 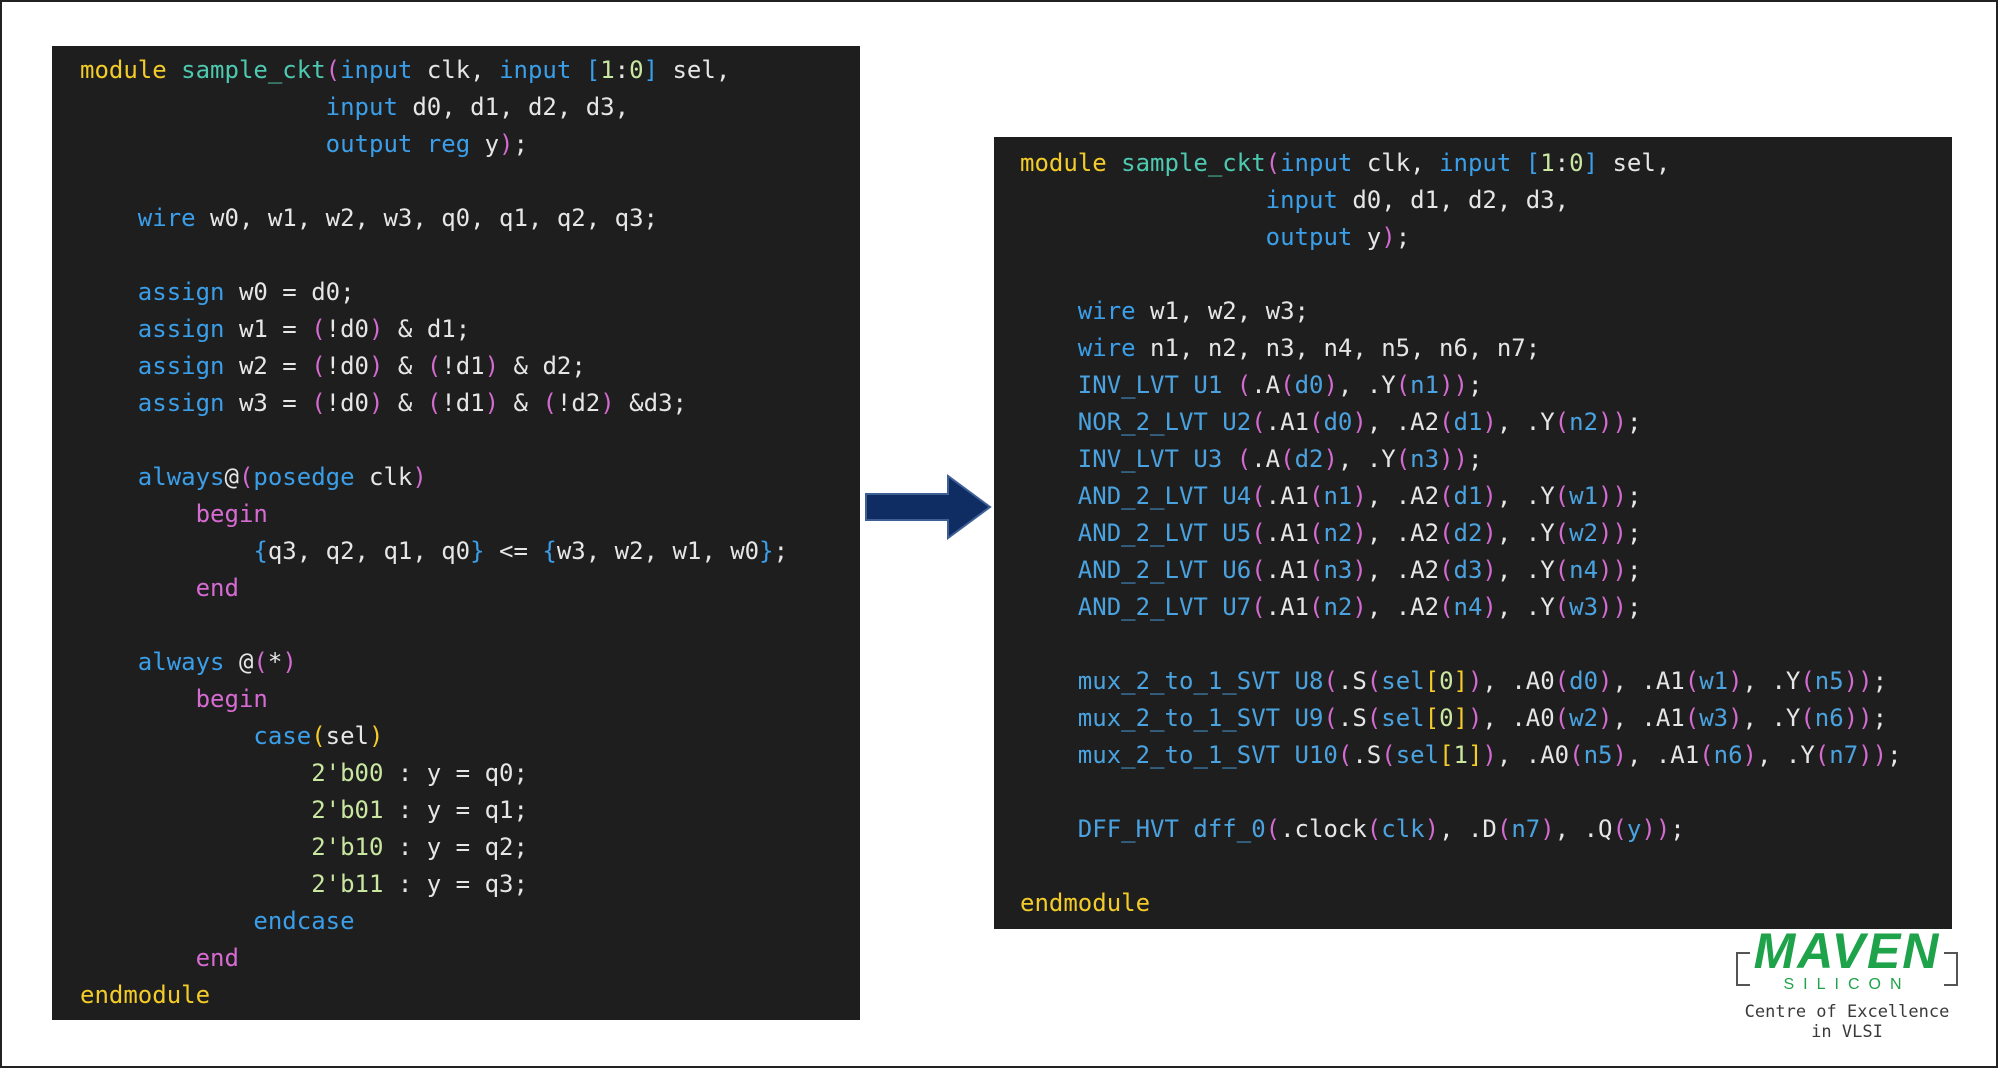 I want to click on code-token: end, so click(x=217, y=958).